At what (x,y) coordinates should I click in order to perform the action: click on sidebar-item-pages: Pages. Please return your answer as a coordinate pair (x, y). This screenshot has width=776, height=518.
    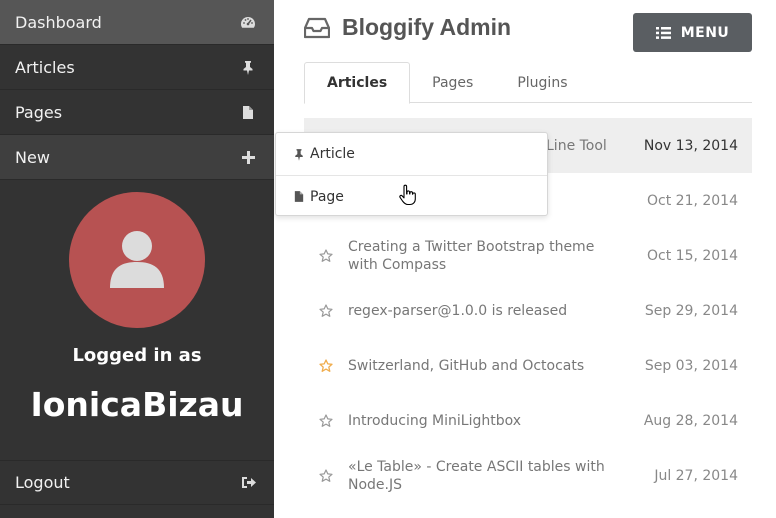
    Looking at the image, I should click on (137, 112).